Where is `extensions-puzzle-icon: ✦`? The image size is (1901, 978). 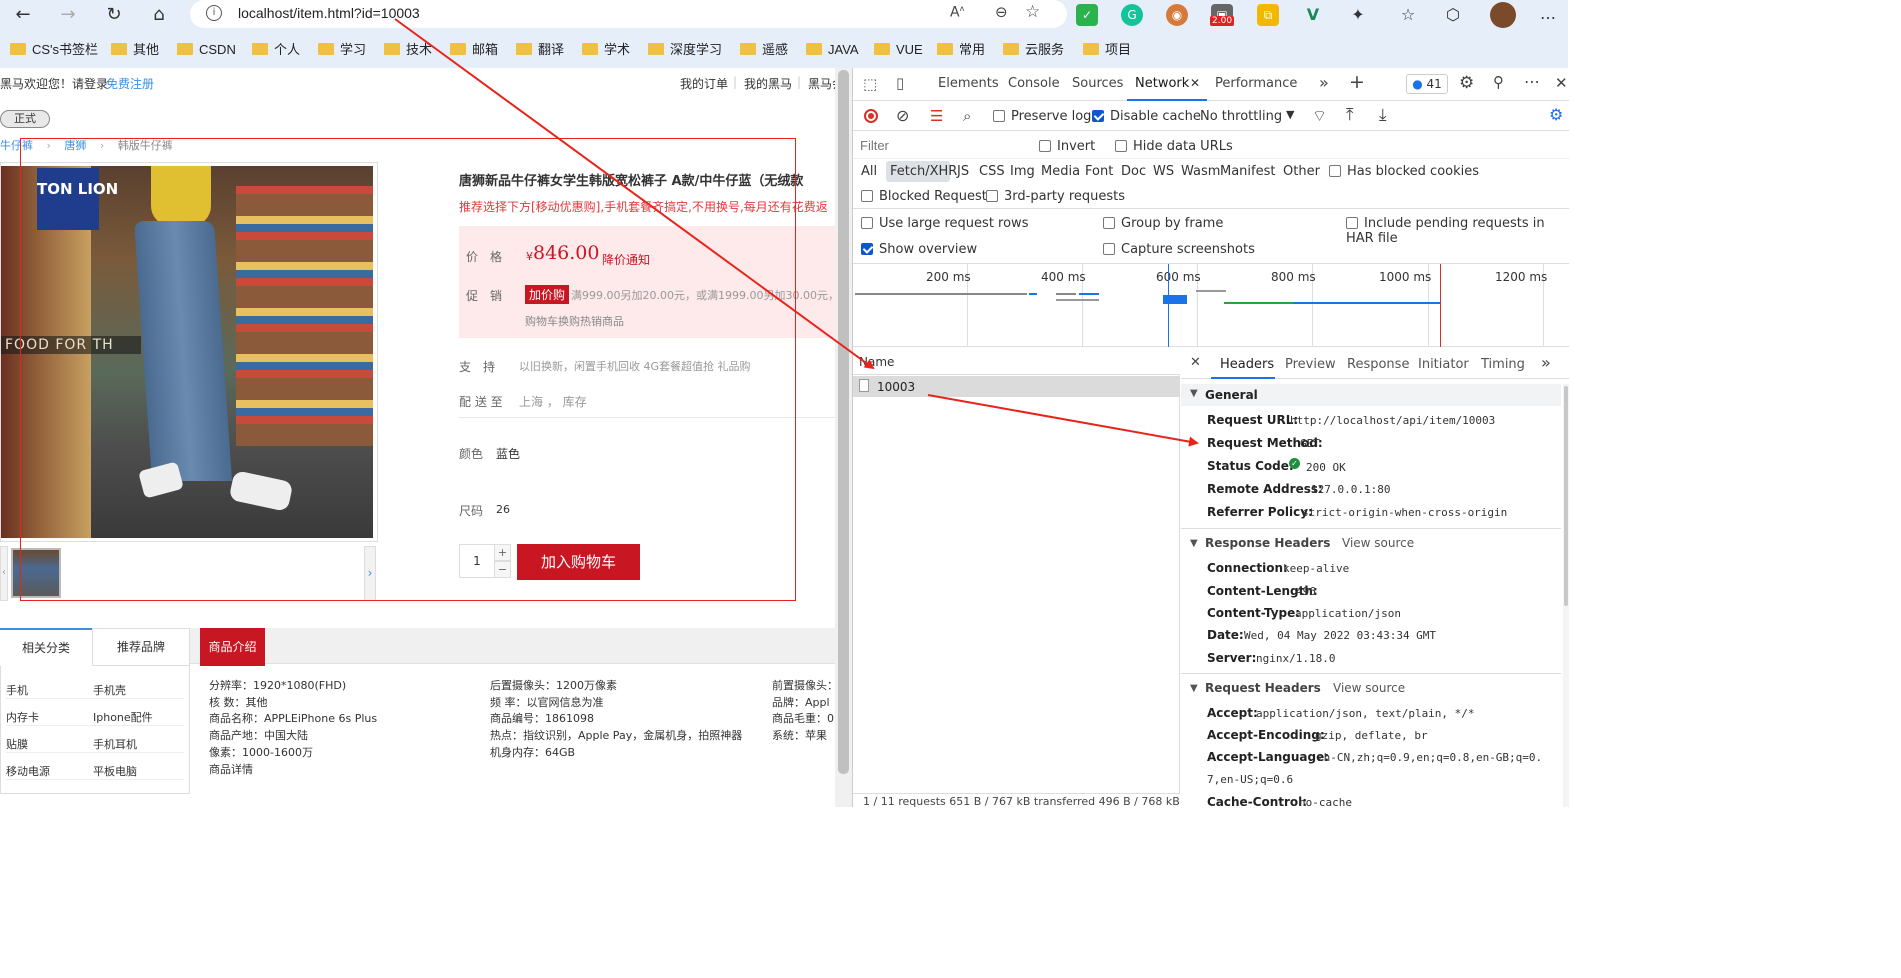
extensions-puzzle-icon: ✦ is located at coordinates (1358, 15).